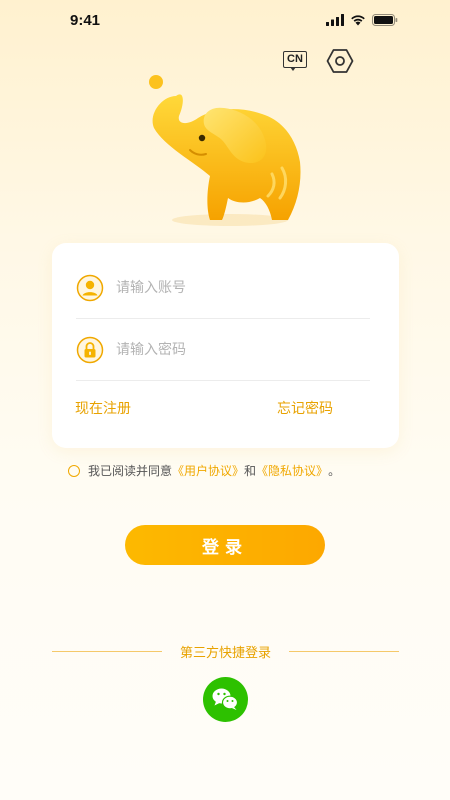 Image resolution: width=450 pixels, height=800 pixels. What do you see at coordinates (335, 20) in the screenshot?
I see `signal-icon` at bounding box center [335, 20].